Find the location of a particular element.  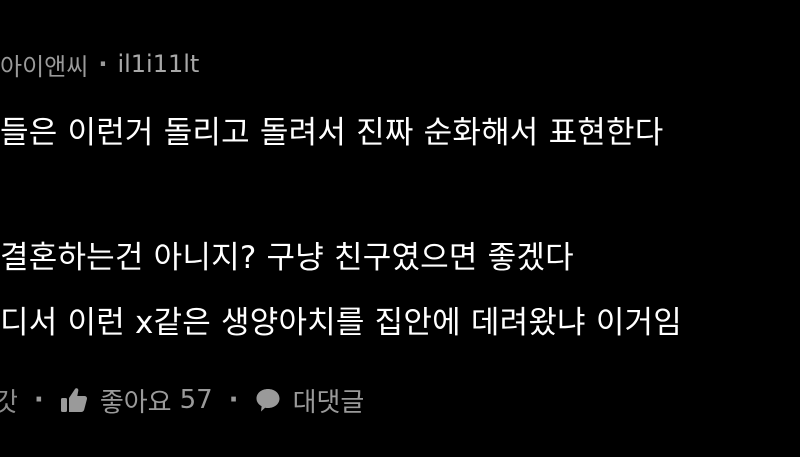

author-name: 아이앤씨 is located at coordinates (44, 64).